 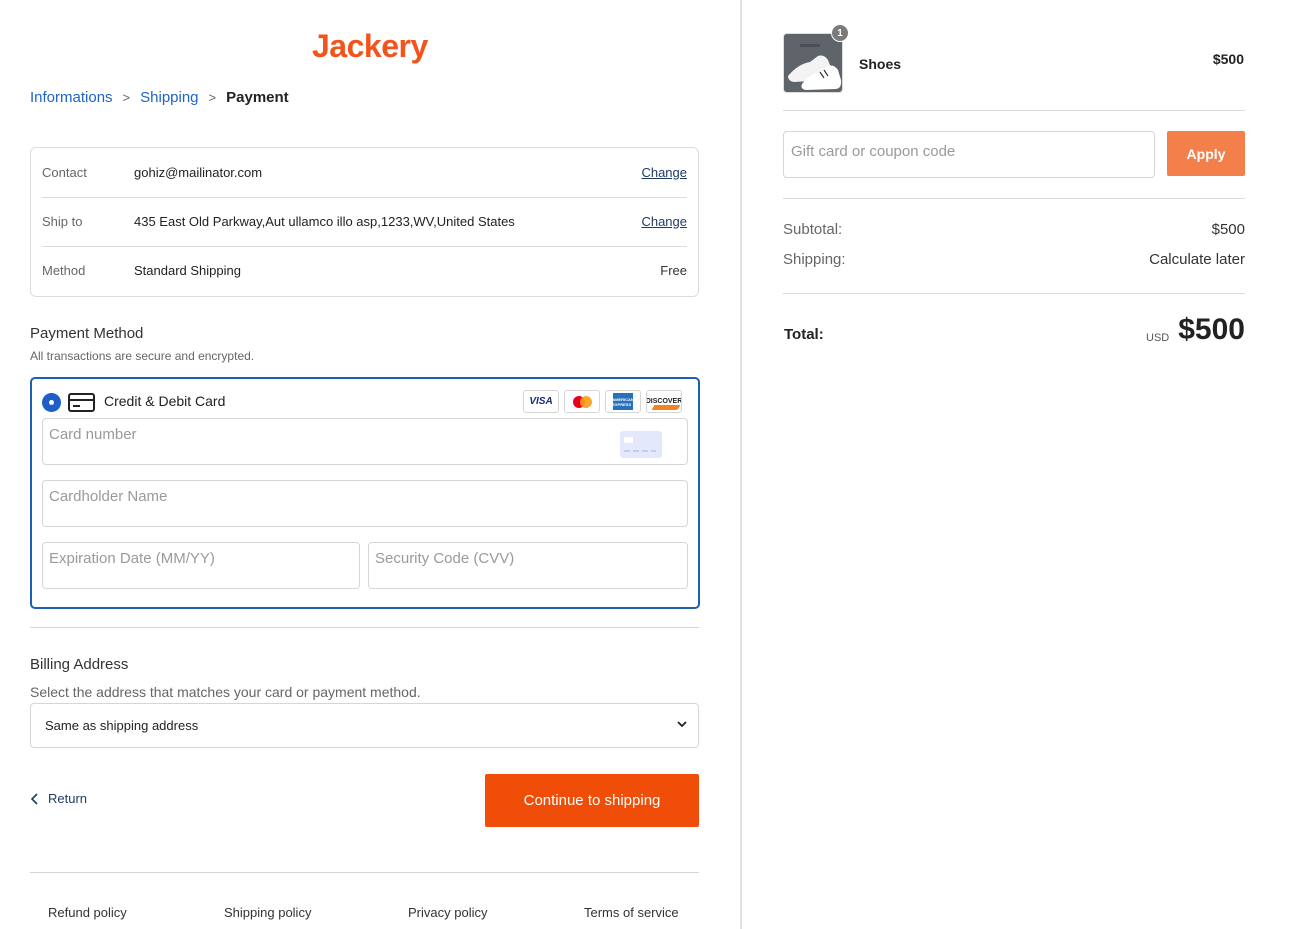 I want to click on breadcrumb-payment: Payment, so click(x=257, y=97).